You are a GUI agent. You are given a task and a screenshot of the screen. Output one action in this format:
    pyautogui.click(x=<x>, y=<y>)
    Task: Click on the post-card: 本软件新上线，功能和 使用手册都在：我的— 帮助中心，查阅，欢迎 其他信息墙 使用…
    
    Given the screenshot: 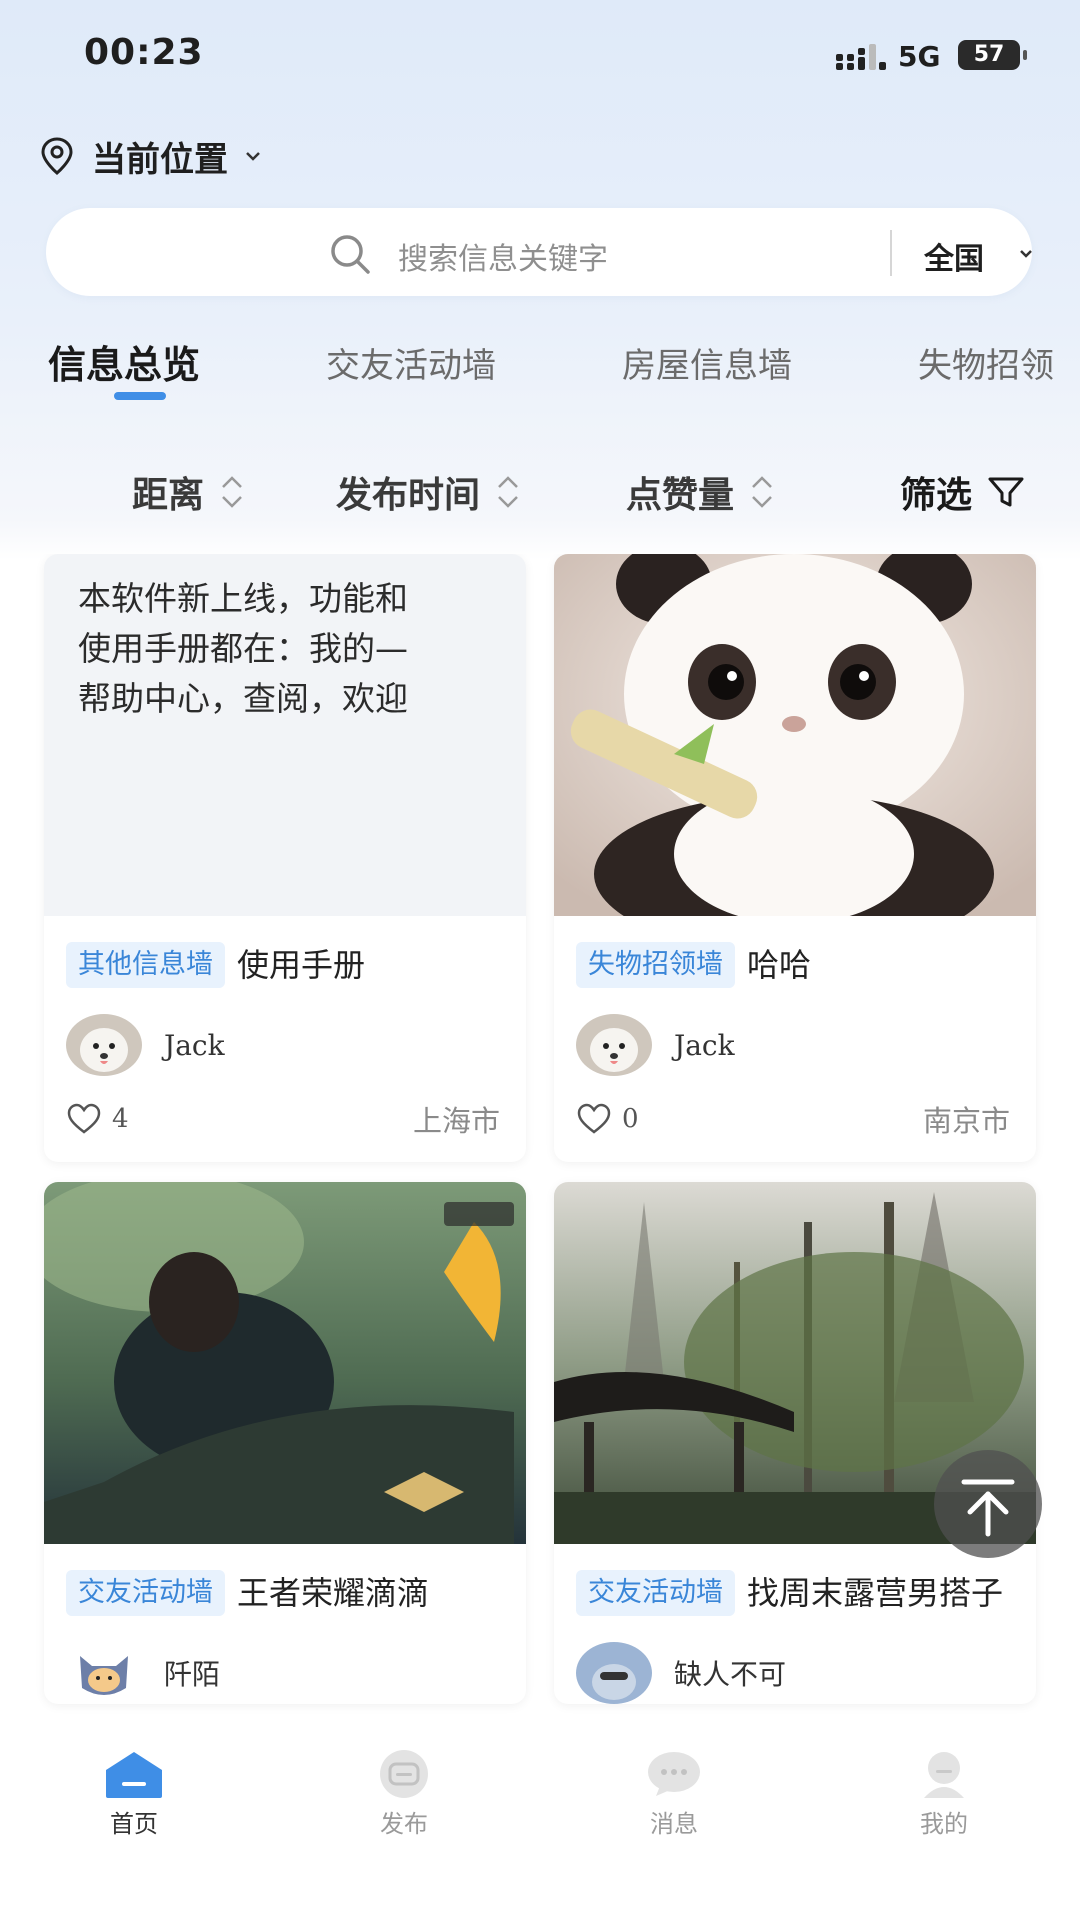 What is the action you would take?
    pyautogui.click(x=285, y=858)
    